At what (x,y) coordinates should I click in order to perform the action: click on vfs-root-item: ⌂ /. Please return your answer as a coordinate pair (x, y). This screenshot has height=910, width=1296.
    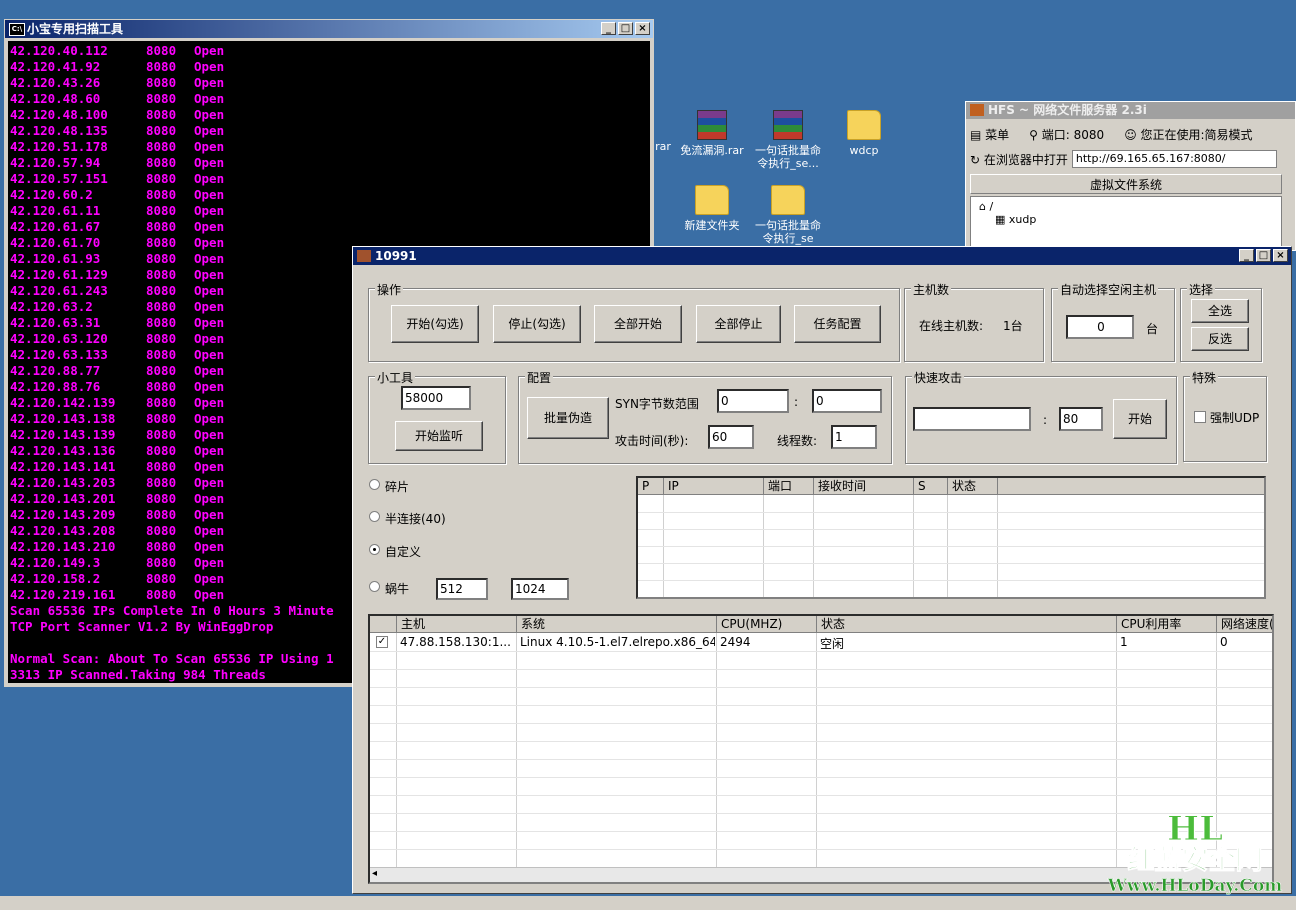
    Looking at the image, I should click on (1126, 206).